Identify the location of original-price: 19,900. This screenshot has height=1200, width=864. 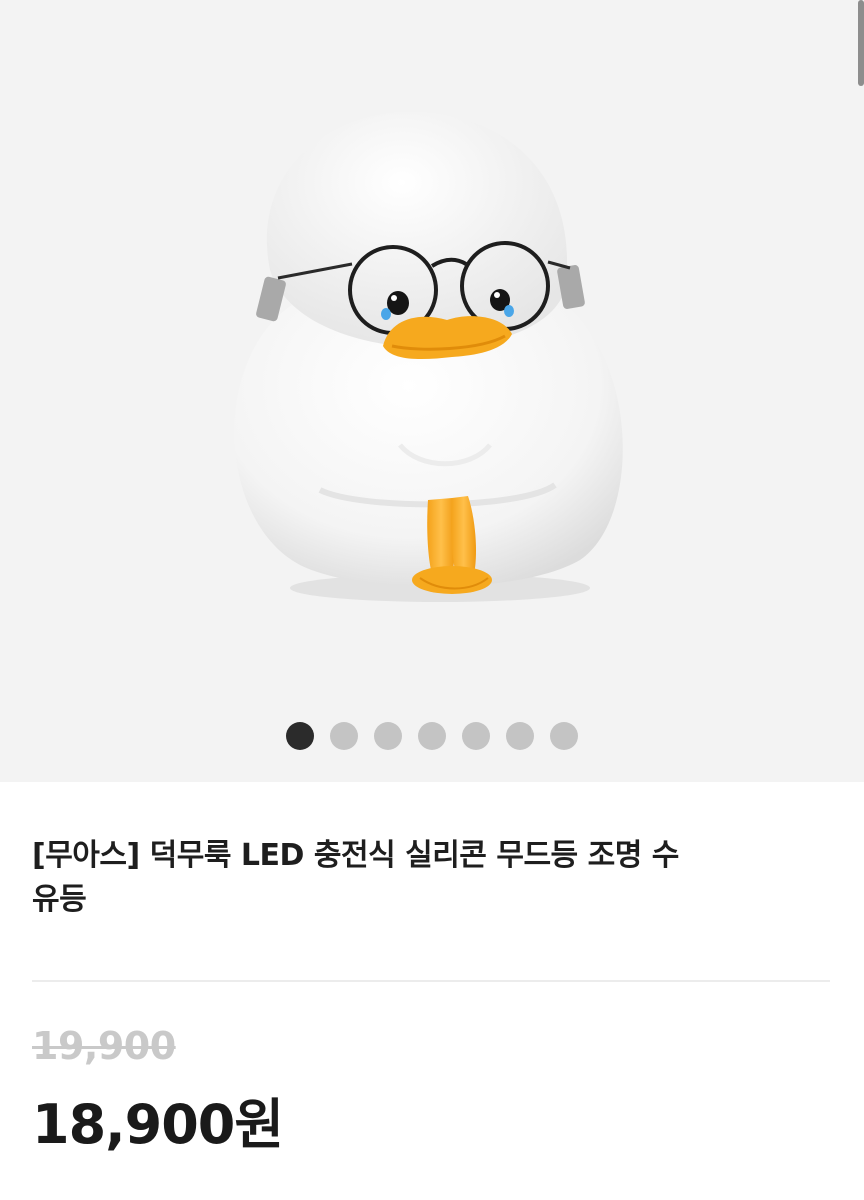
(104, 1046).